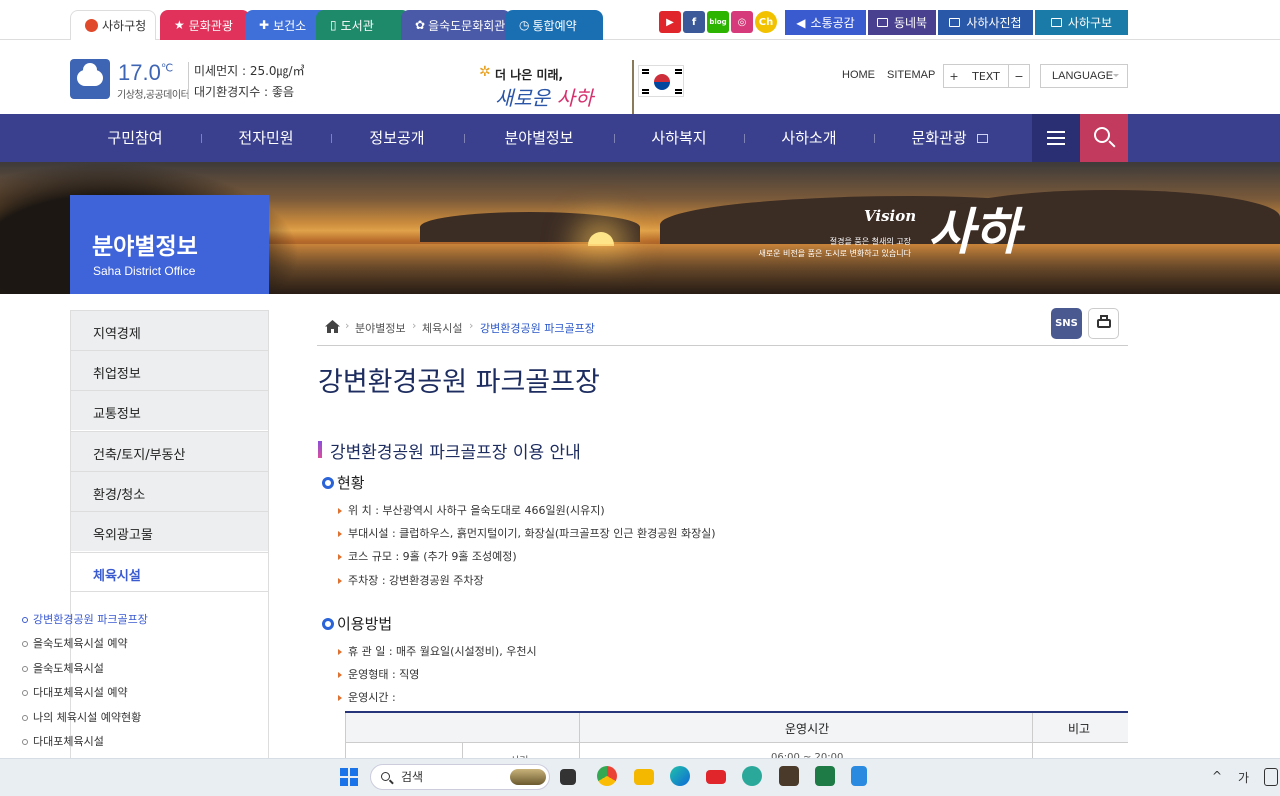  What do you see at coordinates (679, 138) in the screenshot?
I see `nav-welfare: 사하복지` at bounding box center [679, 138].